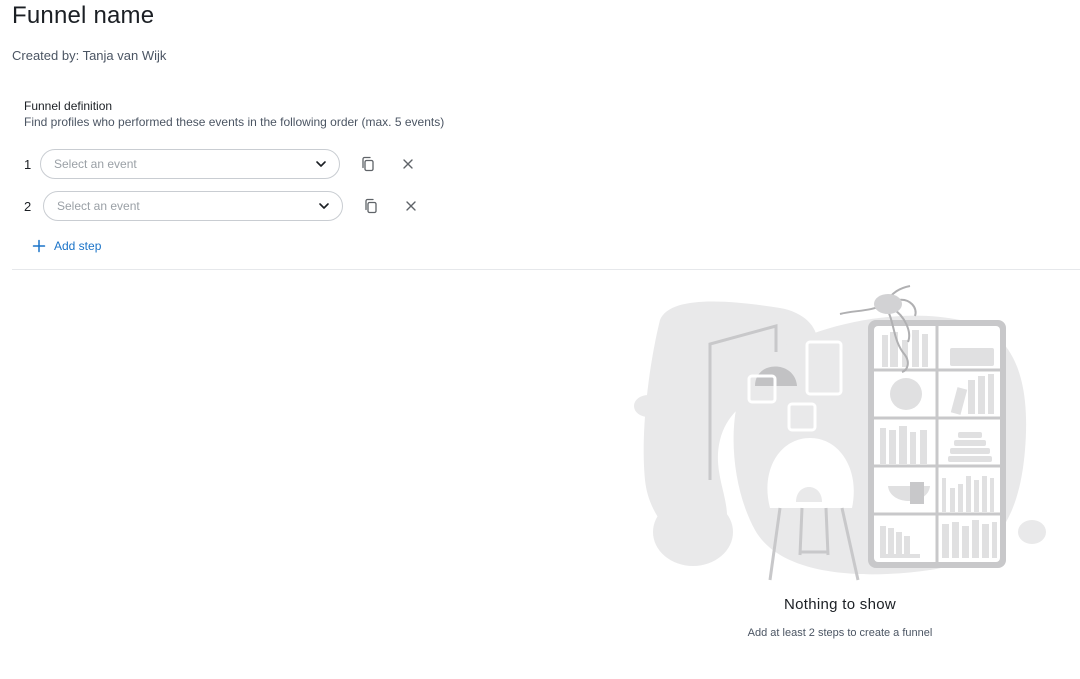 The width and height of the screenshot is (1080, 679). Describe the element at coordinates (28, 206) in the screenshot. I see `step-number: 2` at that location.